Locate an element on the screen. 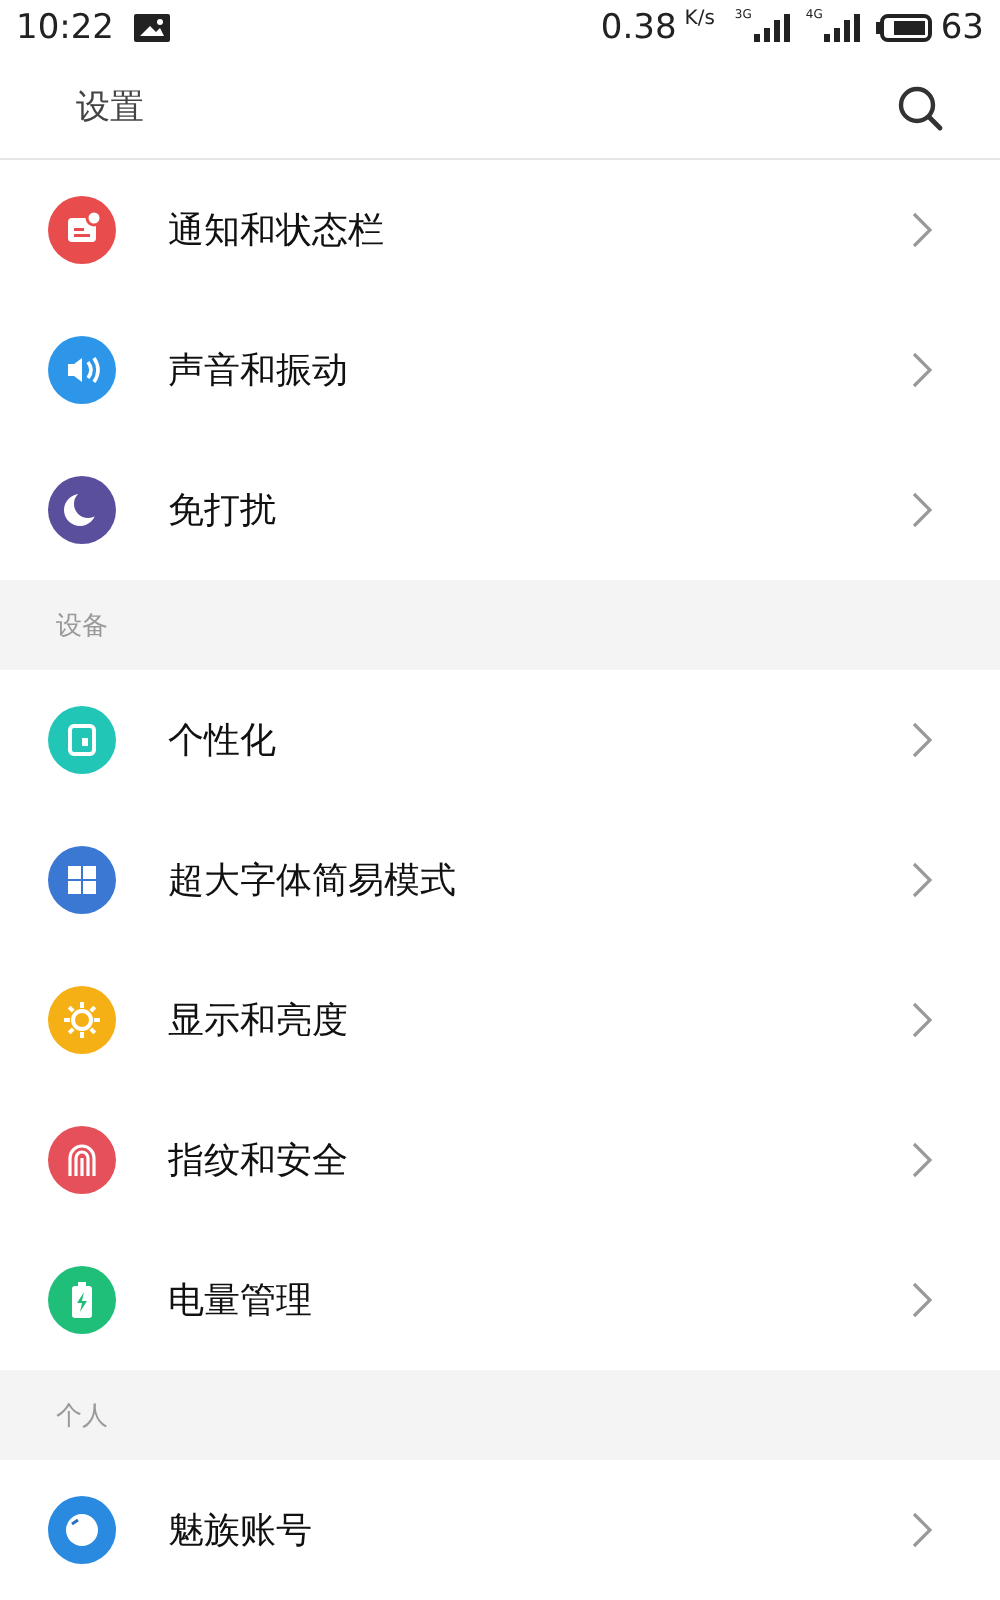 The width and height of the screenshot is (1000, 1600). settings-item: 超大字体简易模式 is located at coordinates (500, 880).